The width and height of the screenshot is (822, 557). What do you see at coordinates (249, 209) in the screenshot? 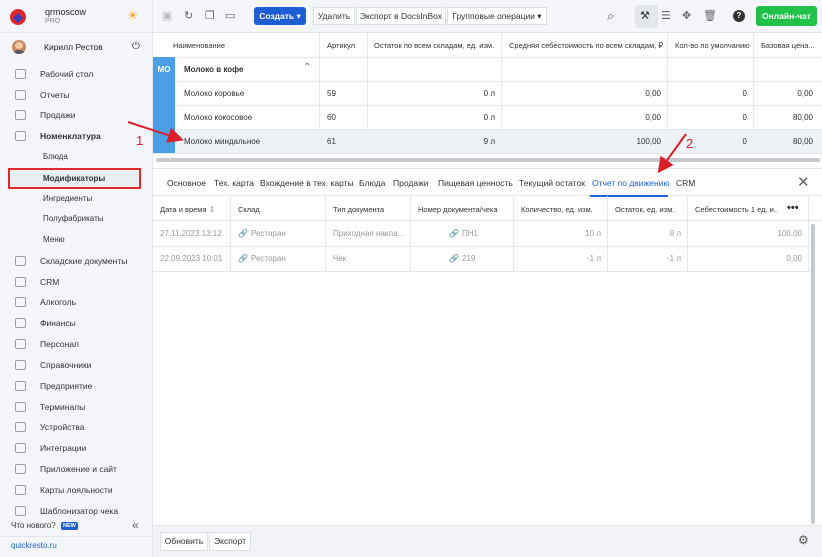
I see `col-header-warehouse: Склад` at bounding box center [249, 209].